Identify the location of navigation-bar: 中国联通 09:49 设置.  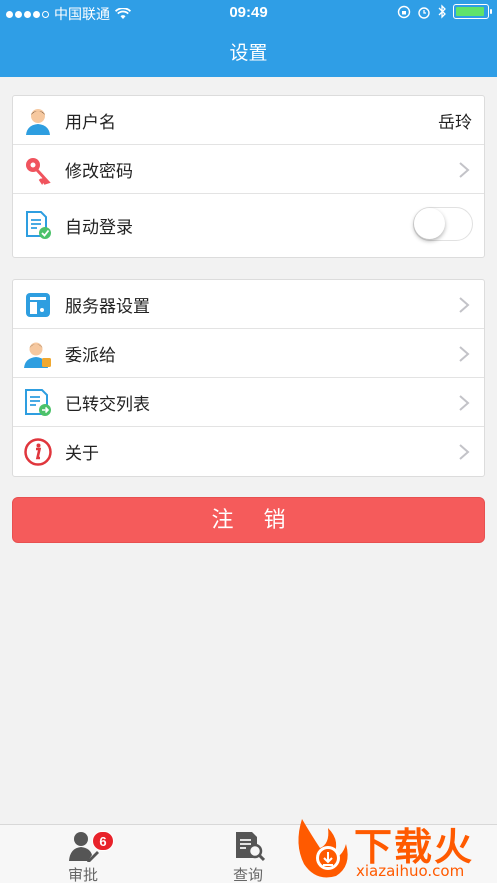
(248, 38).